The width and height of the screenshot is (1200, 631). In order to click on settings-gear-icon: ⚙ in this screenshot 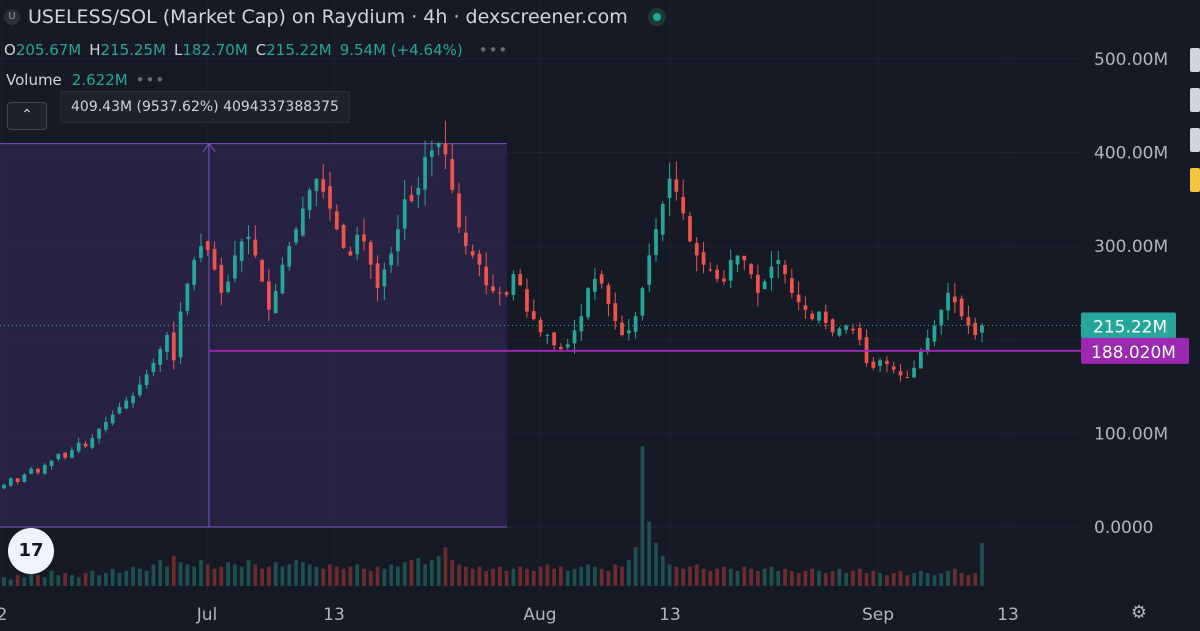, I will do `click(1139, 613)`.